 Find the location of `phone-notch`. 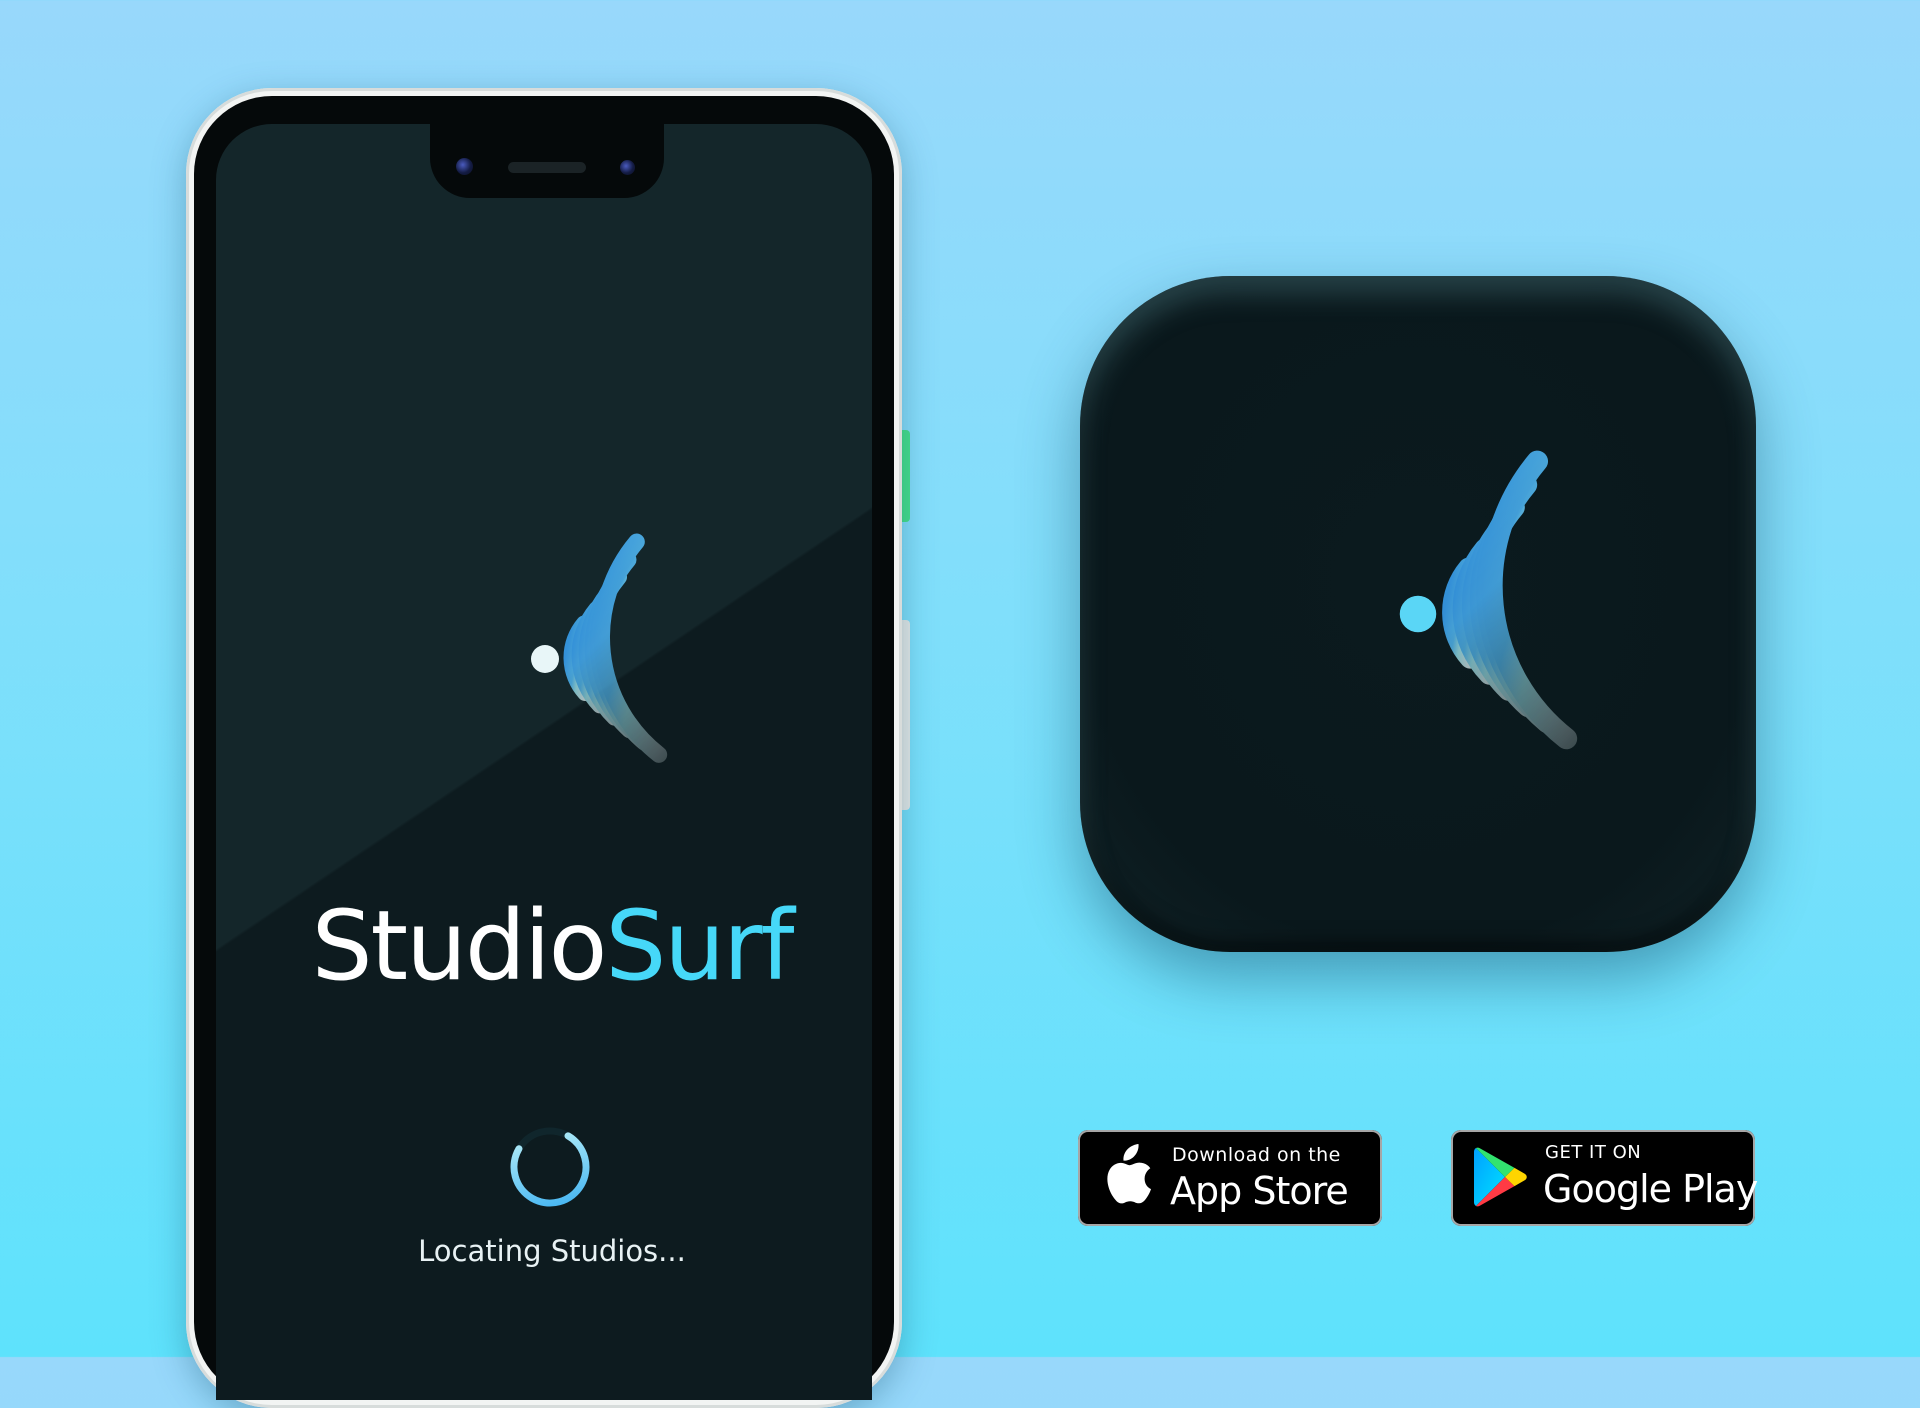

phone-notch is located at coordinates (547, 161).